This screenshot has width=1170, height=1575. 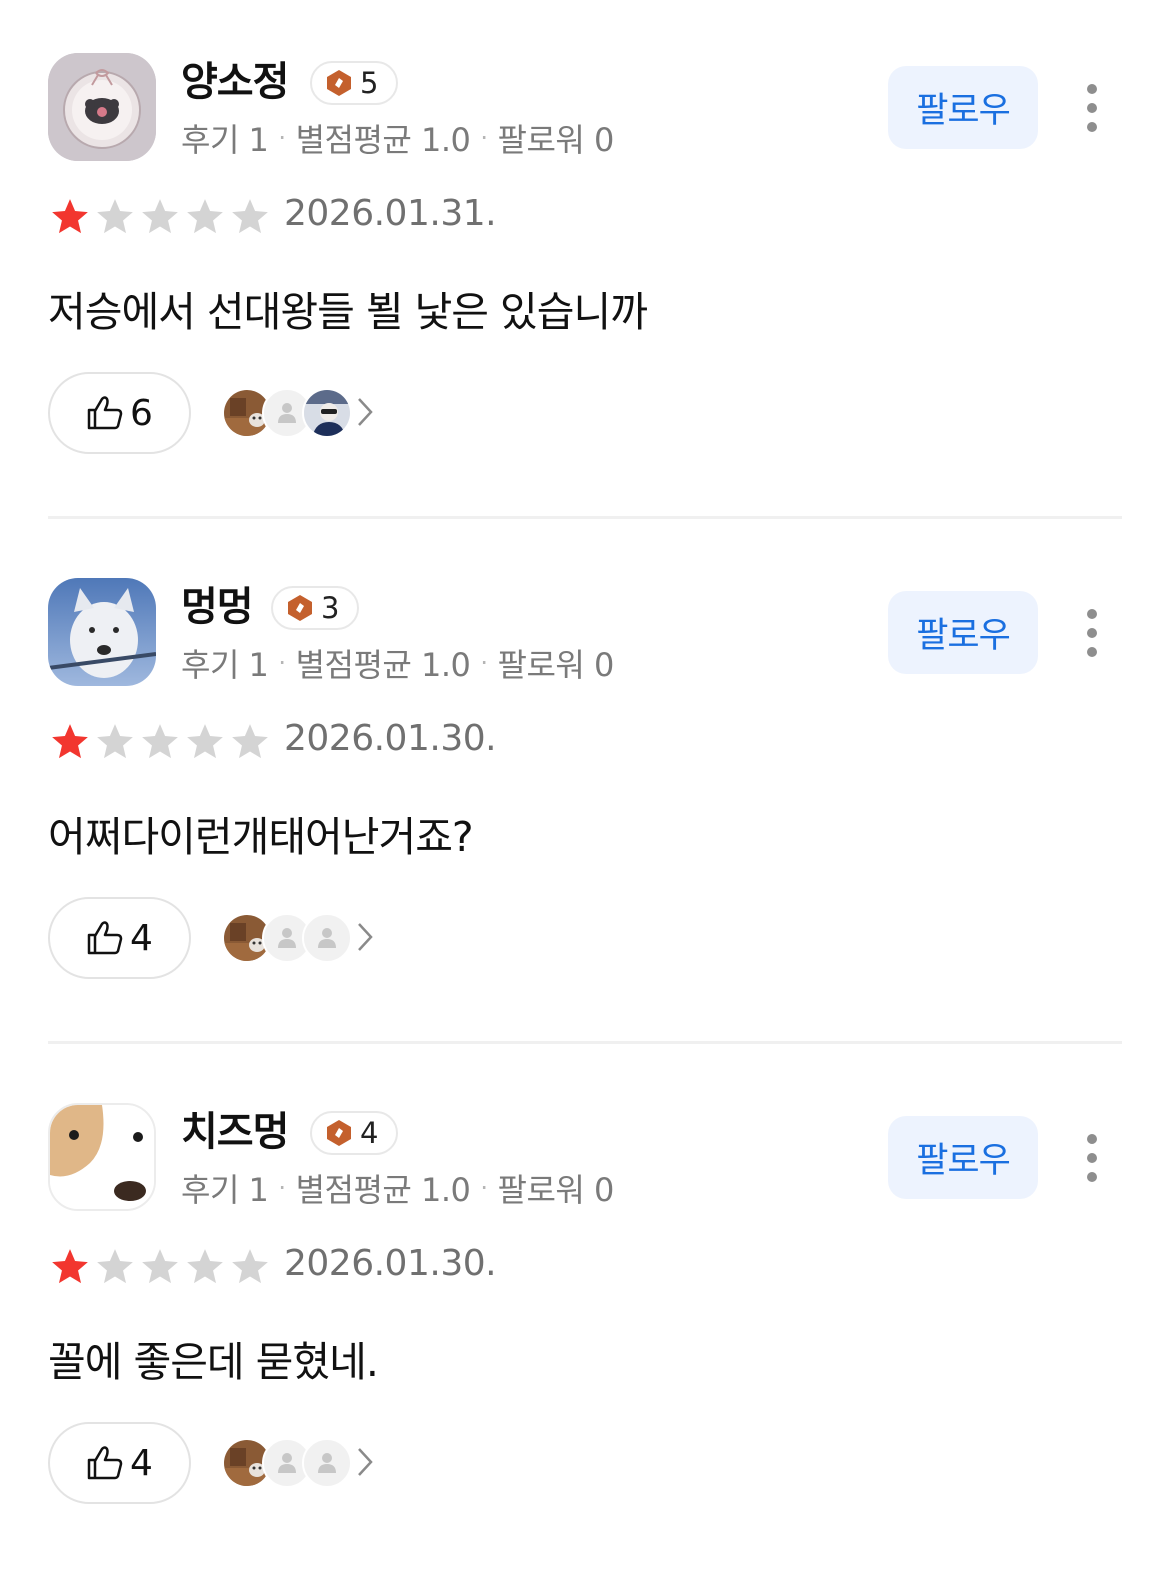 I want to click on review-text: 꼴에 좋은데 묻혔네., so click(x=213, y=1362).